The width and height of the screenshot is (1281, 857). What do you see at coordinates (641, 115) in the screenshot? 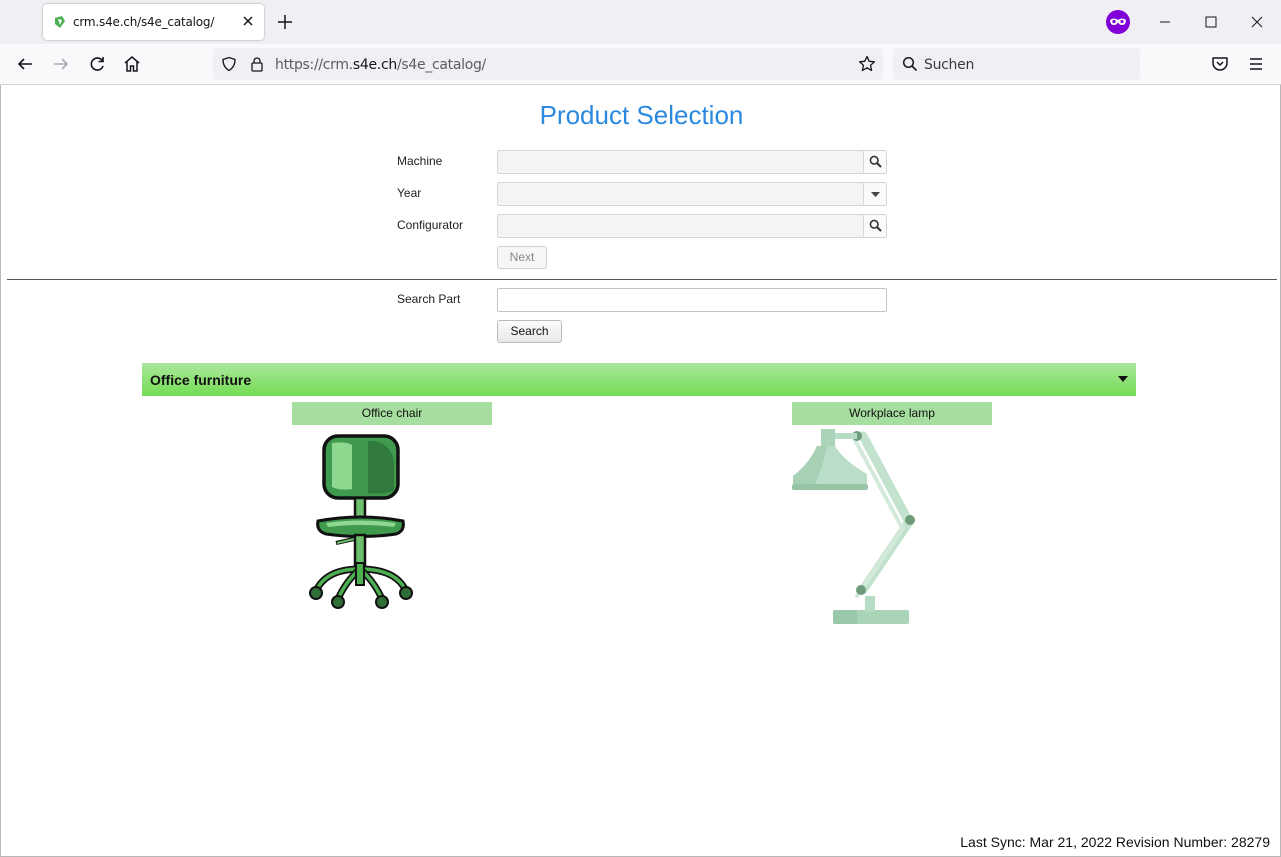
I see `page-title: Product Selection` at bounding box center [641, 115].